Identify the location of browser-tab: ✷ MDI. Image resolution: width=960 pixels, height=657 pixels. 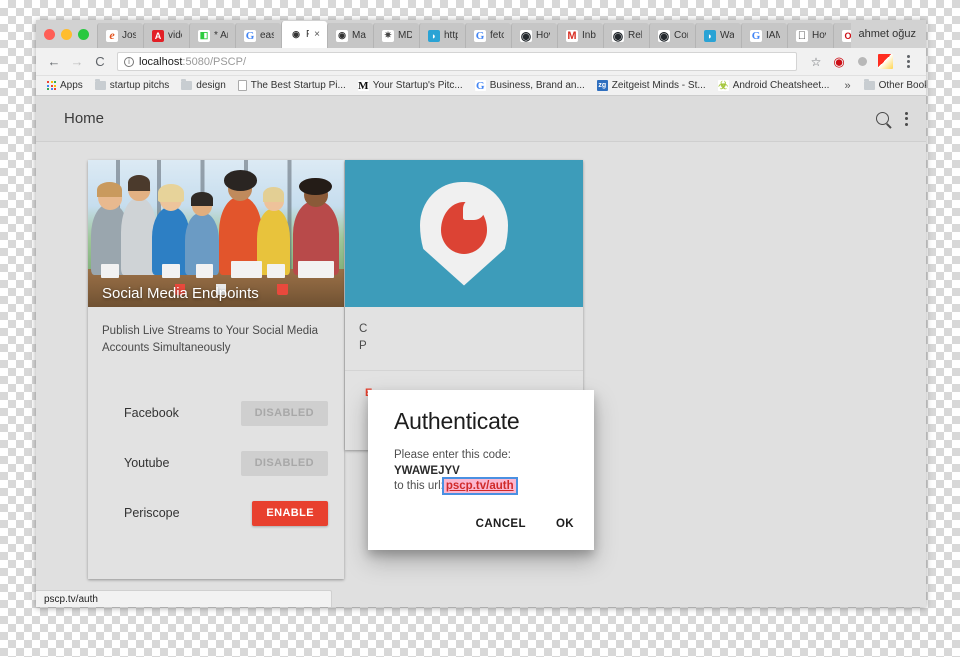
(396, 35).